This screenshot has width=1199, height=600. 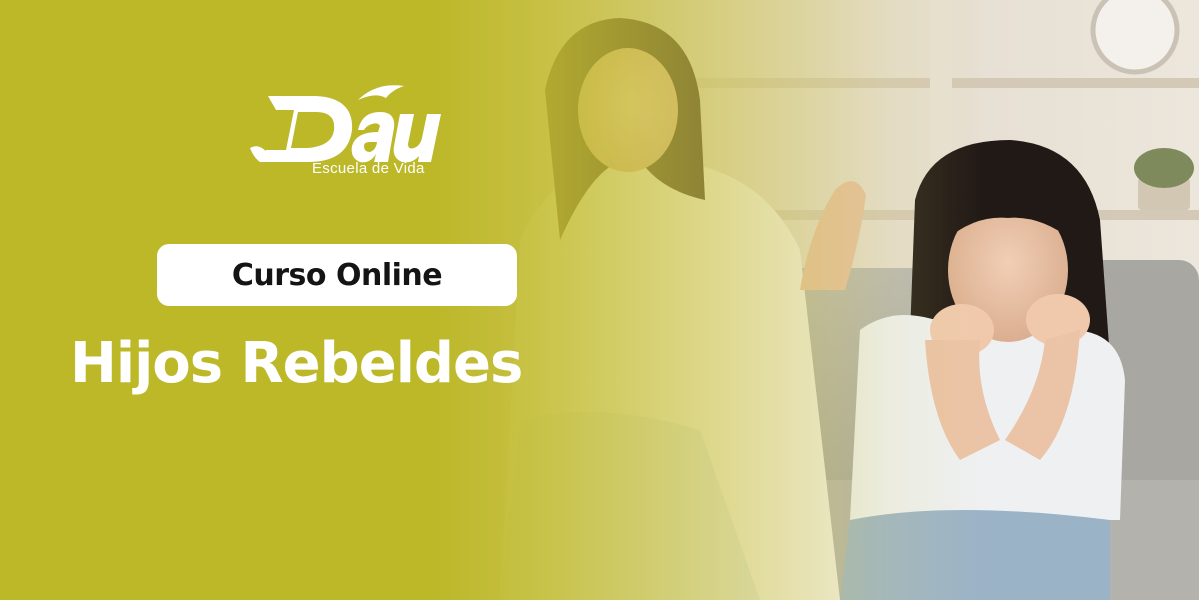 I want to click on course-type-label: Curso Online, so click(x=337, y=275).